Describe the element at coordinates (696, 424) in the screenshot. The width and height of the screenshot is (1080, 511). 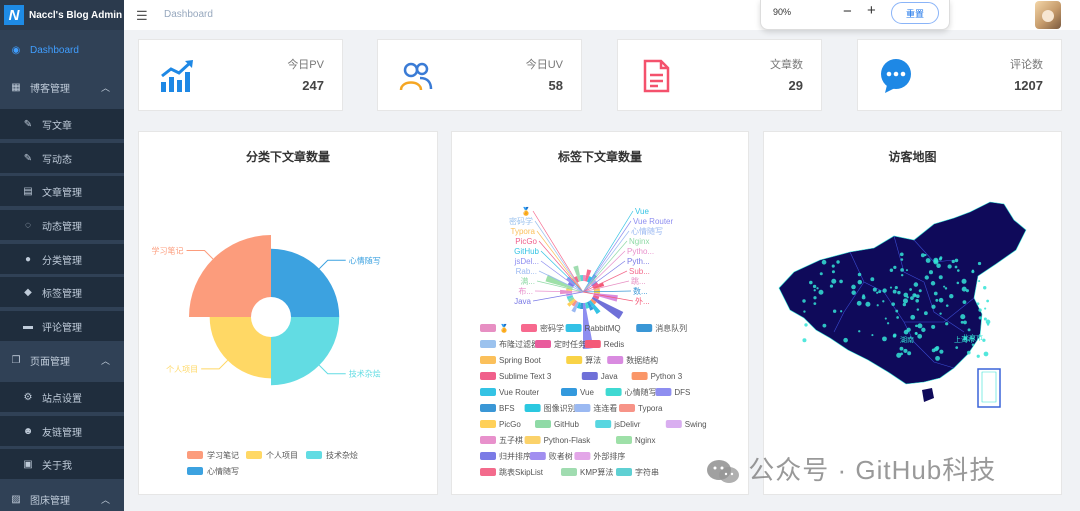
I see `legend-label: Swing` at that location.